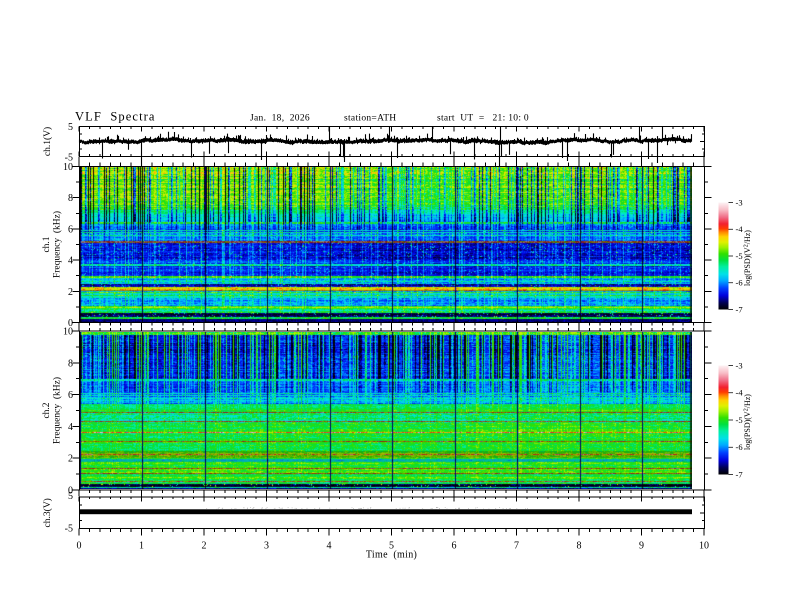  I want to click on svg-text: station=ATH, so click(370, 119).